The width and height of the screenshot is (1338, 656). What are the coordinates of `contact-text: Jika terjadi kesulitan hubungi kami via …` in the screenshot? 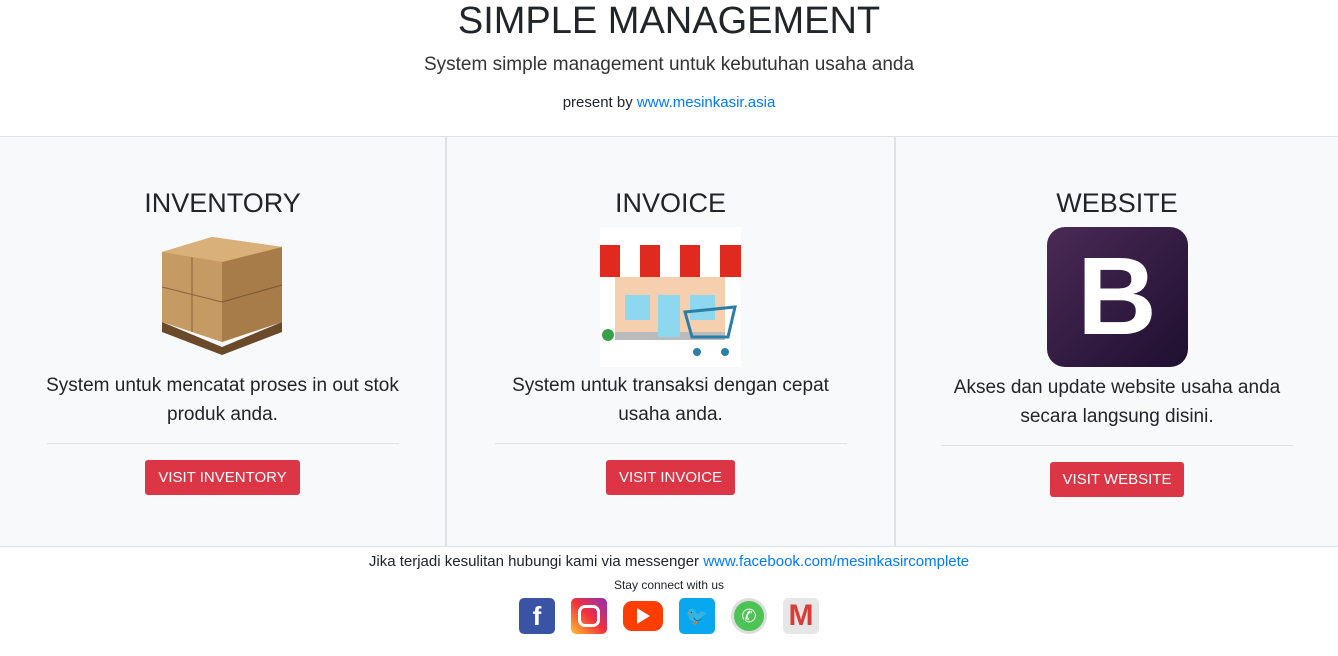 It's located at (669, 561).